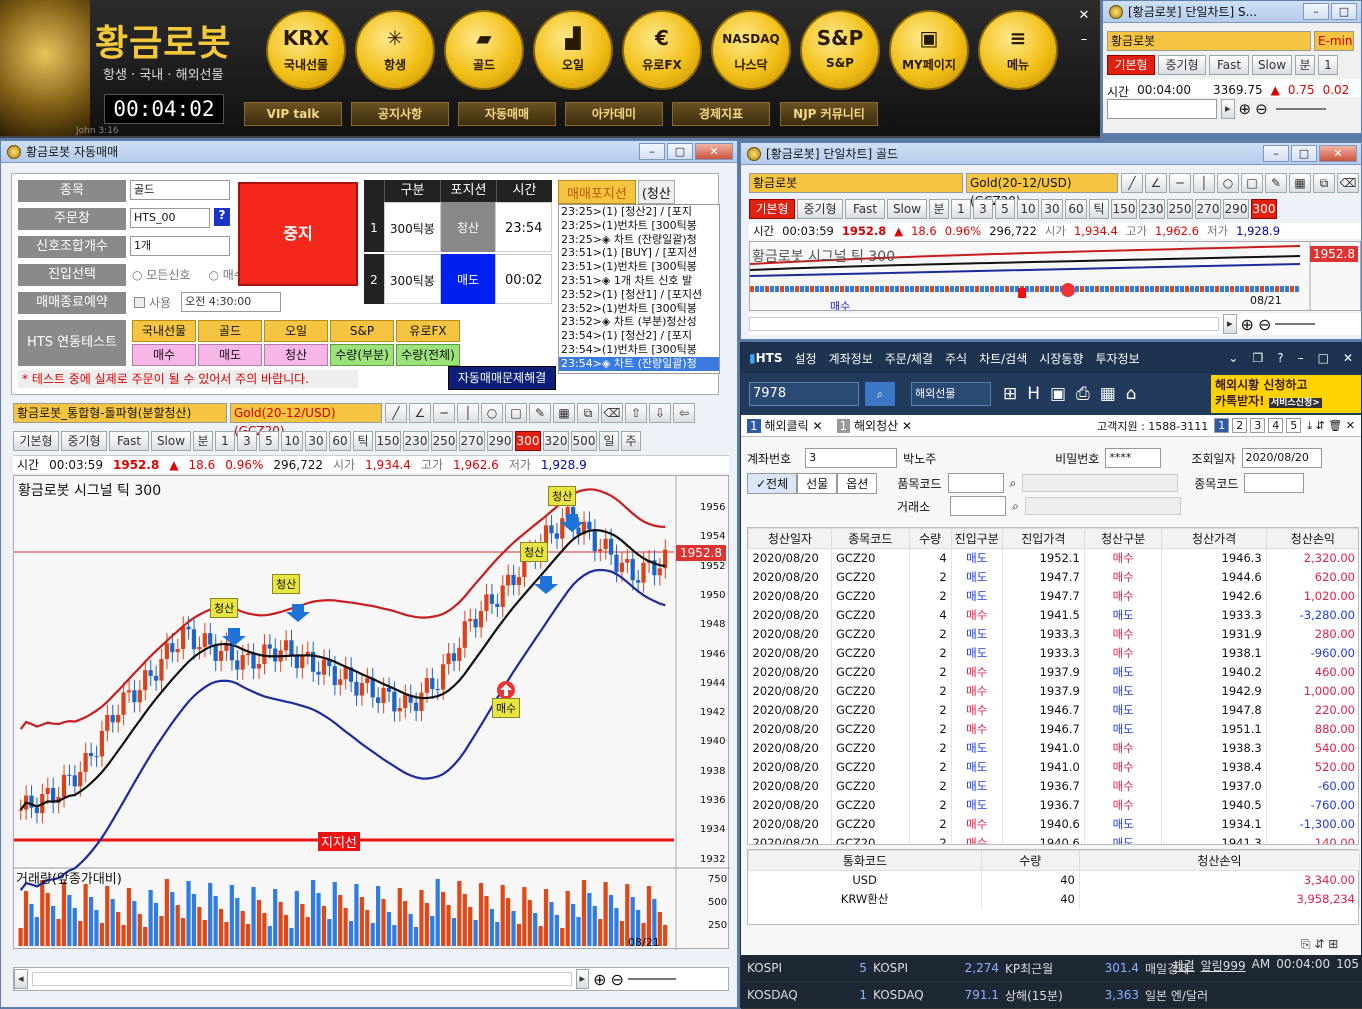 This screenshot has height=1009, width=1362. Describe the element at coordinates (1264, 209) in the screenshot. I see `tab-300: 300` at that location.